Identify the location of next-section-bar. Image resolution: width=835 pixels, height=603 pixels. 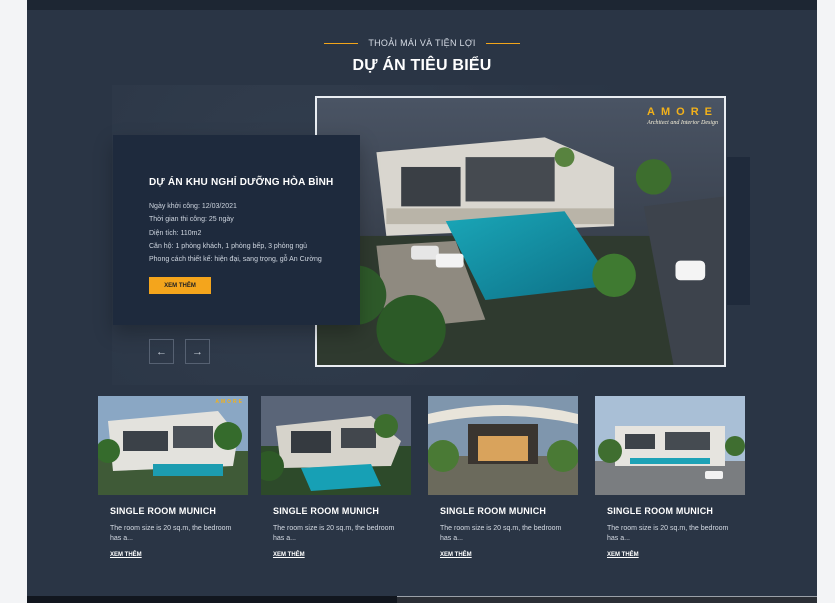
(607, 599).